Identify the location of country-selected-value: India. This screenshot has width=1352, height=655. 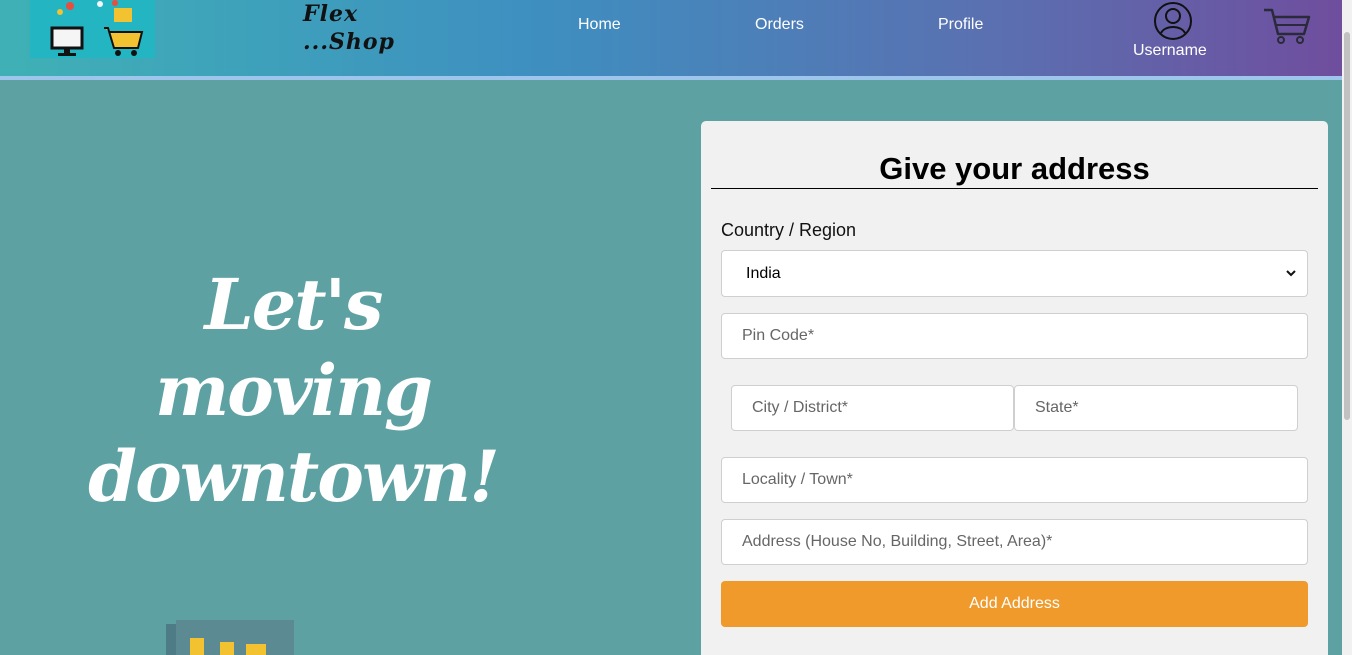
(763, 273).